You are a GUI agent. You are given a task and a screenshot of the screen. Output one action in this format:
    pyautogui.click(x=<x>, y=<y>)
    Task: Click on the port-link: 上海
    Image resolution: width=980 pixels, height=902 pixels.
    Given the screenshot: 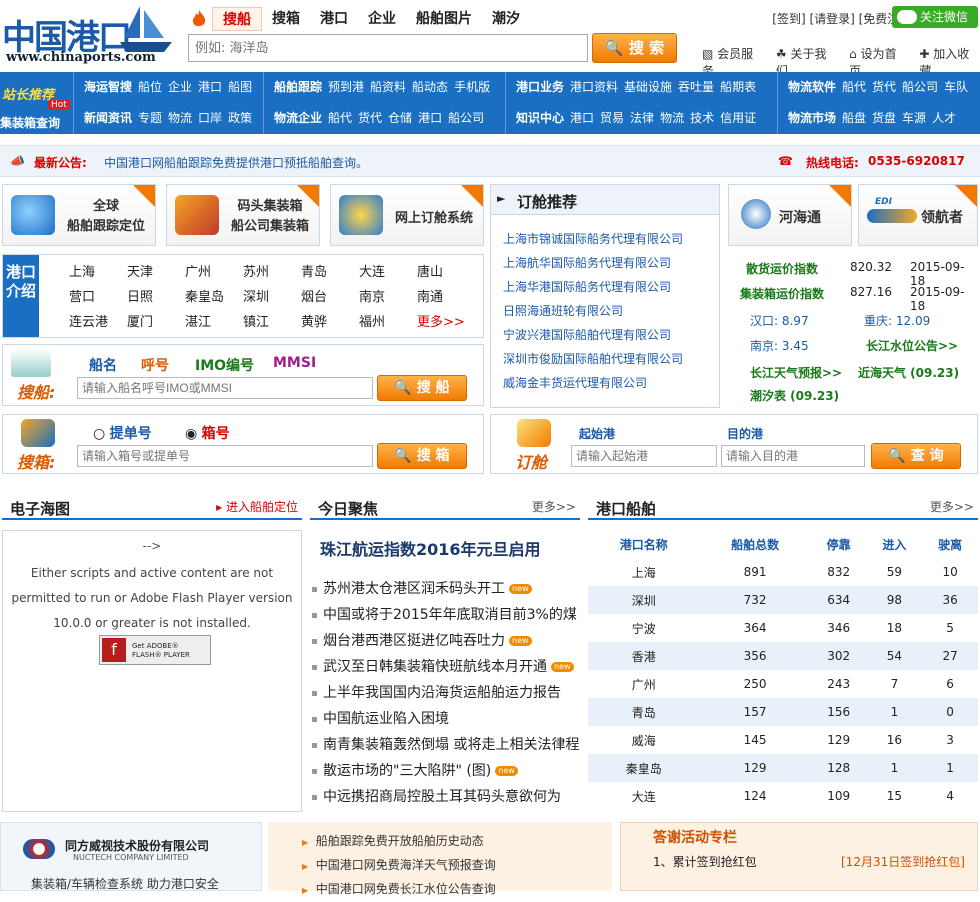 What is the action you would take?
    pyautogui.click(x=98, y=270)
    